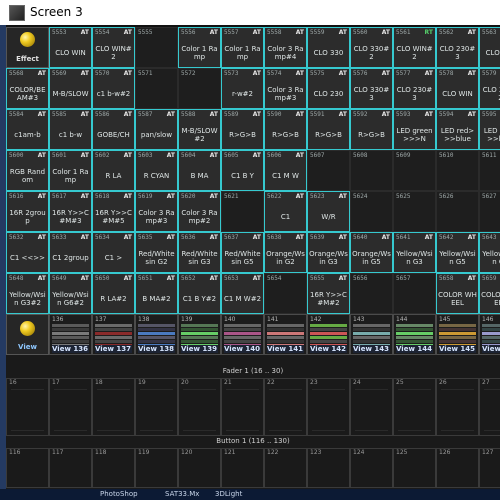  Describe the element at coordinates (199, 252) in the screenshot. I see `executor-cell: 5636 AT Red/White sin G3` at that location.